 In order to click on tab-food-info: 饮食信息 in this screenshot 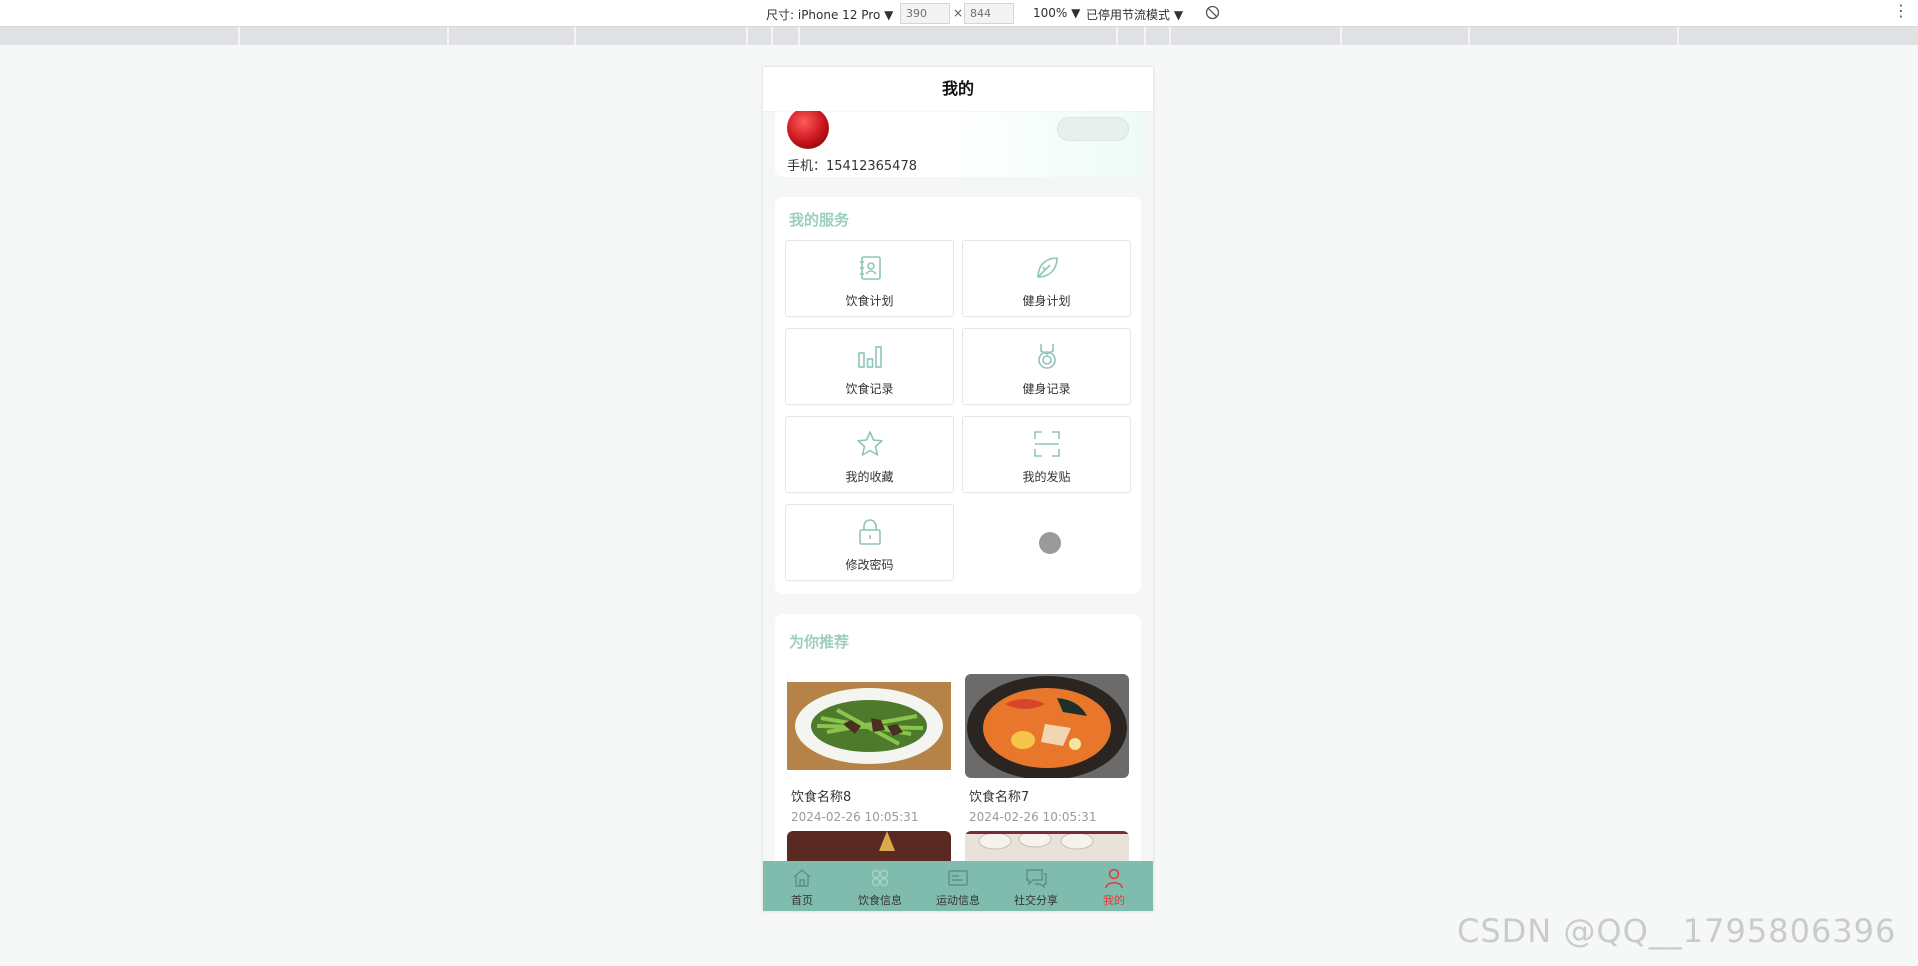, I will do `click(880, 886)`.